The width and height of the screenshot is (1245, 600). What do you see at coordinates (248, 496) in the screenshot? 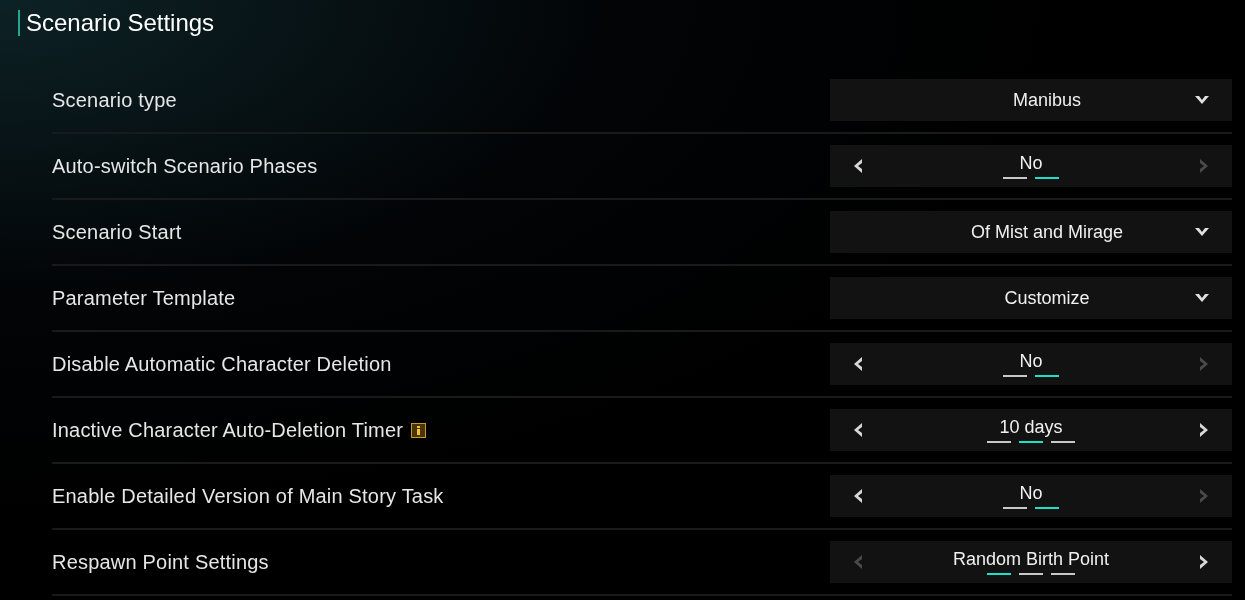
I see `setting-label: Enable Detailed Version of Main Story Task` at bounding box center [248, 496].